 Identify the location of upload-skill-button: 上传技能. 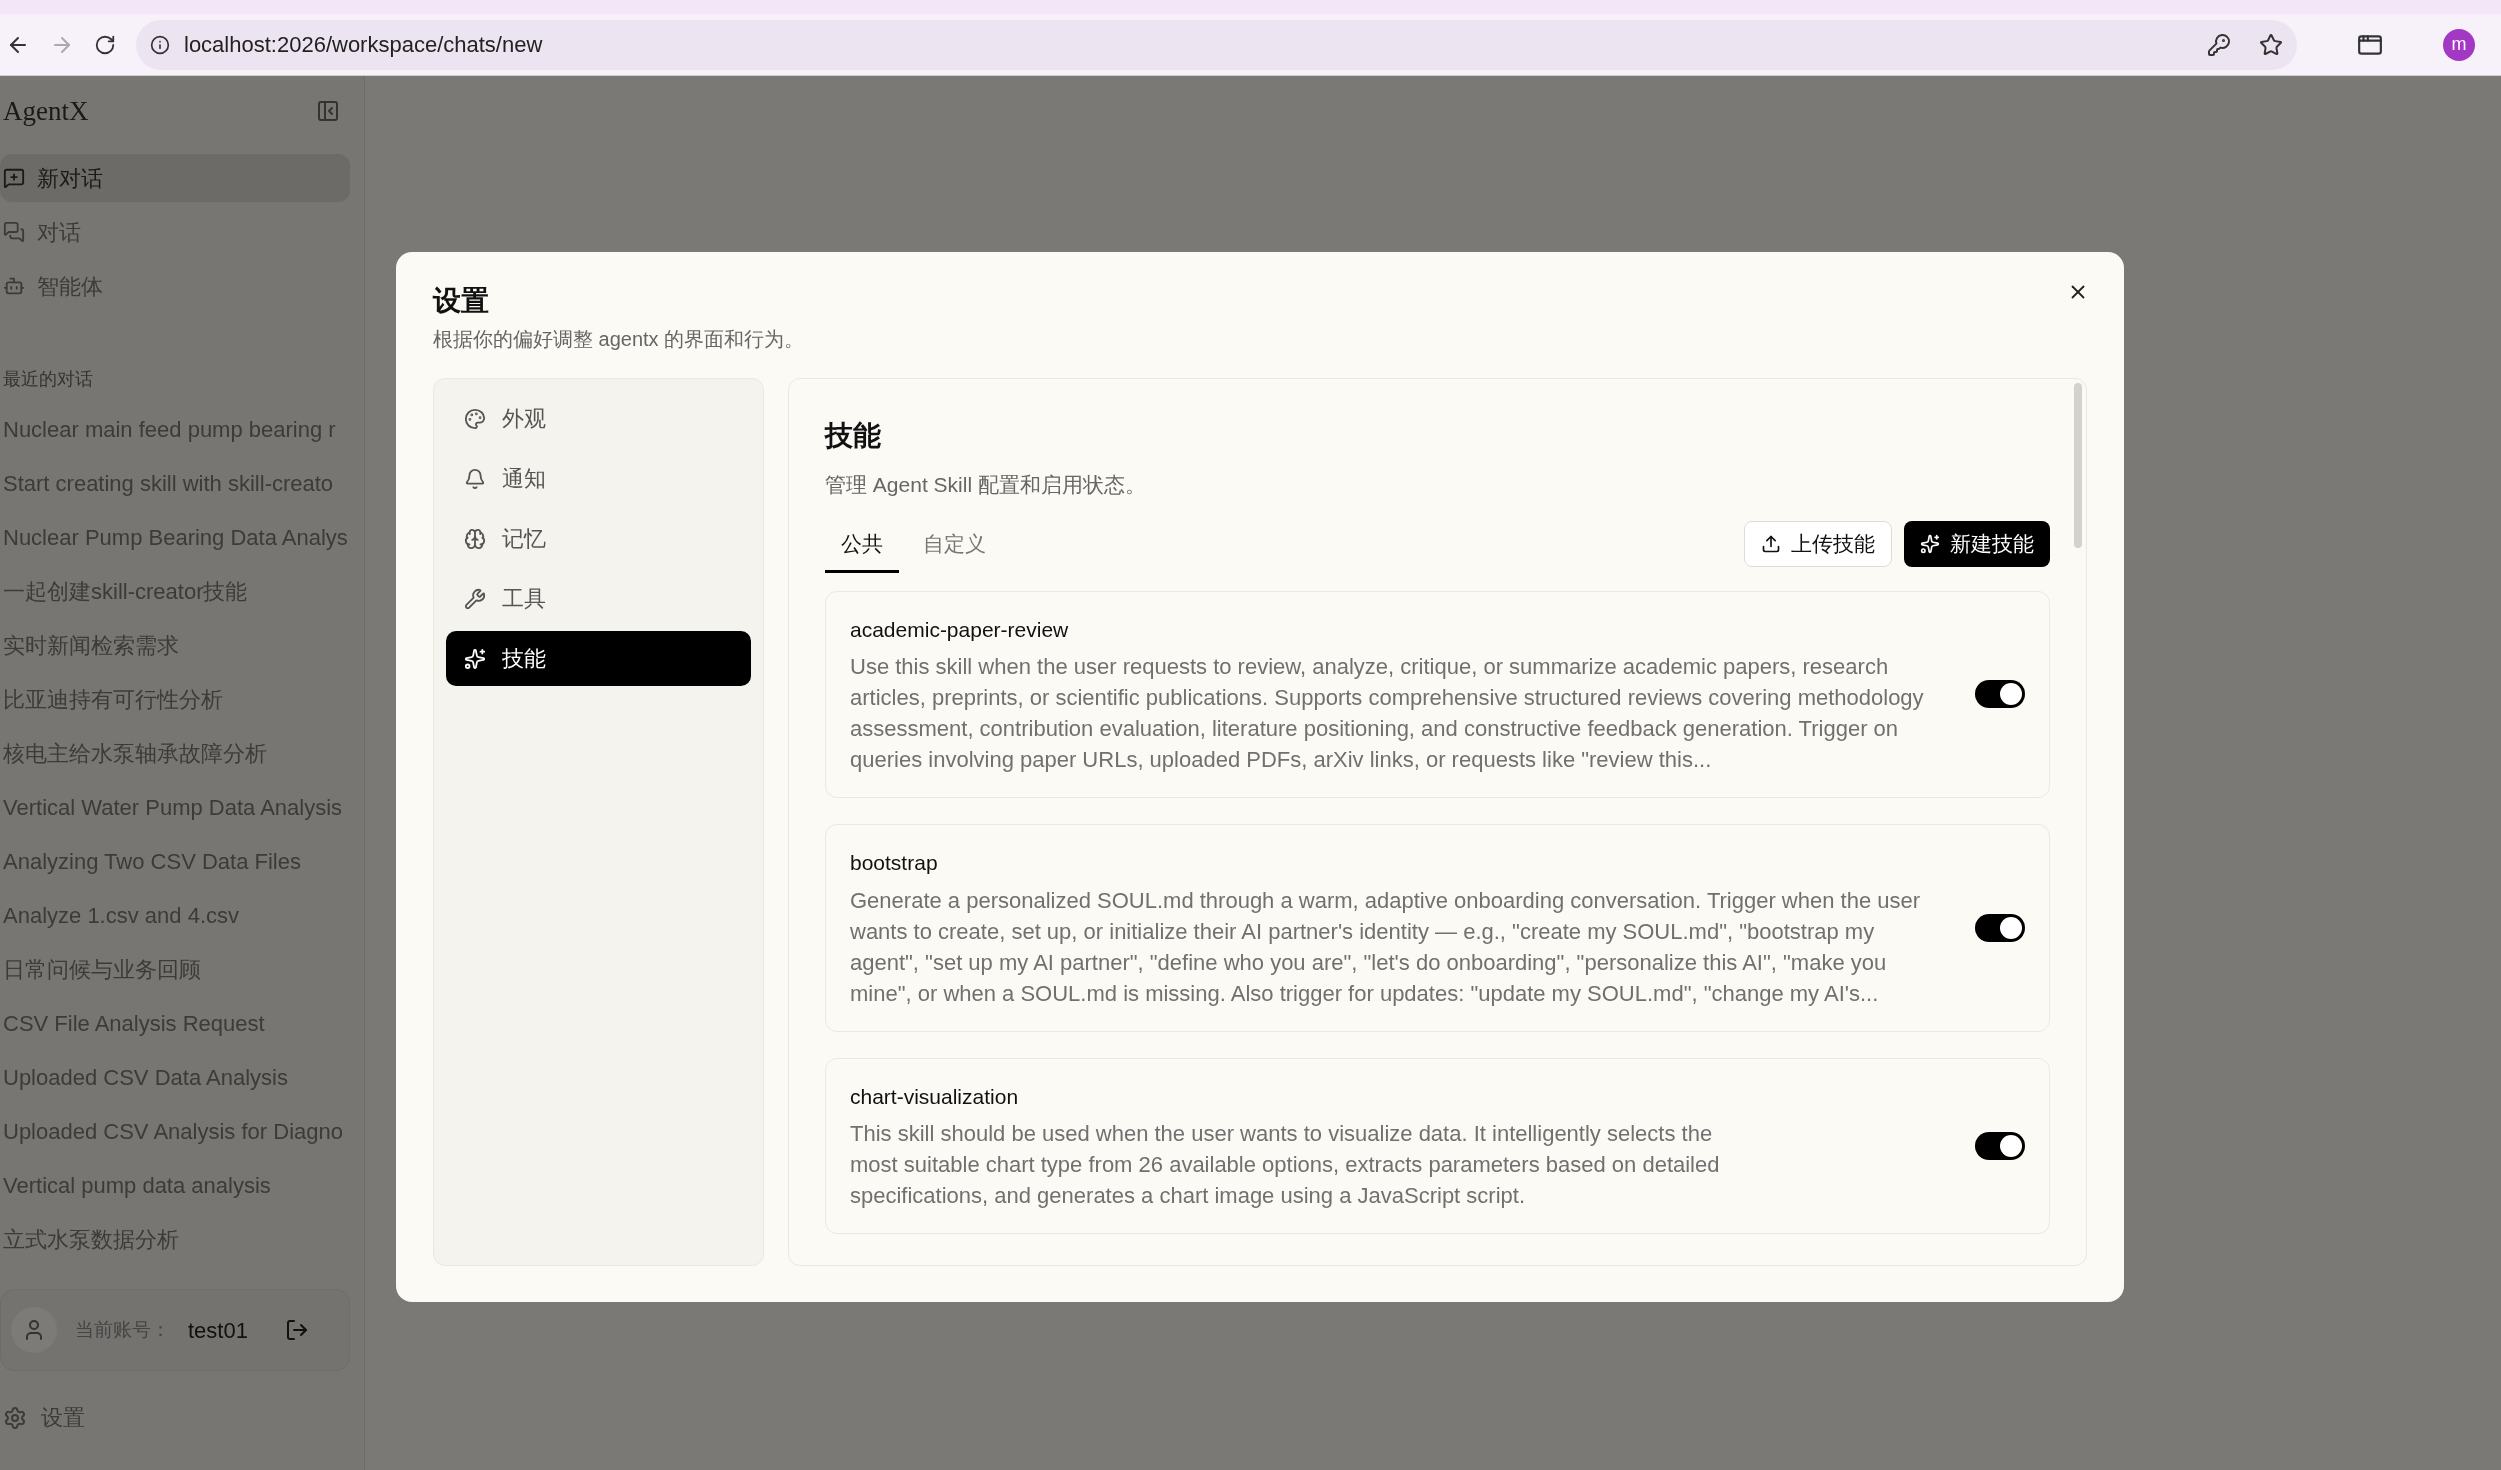
(1818, 543).